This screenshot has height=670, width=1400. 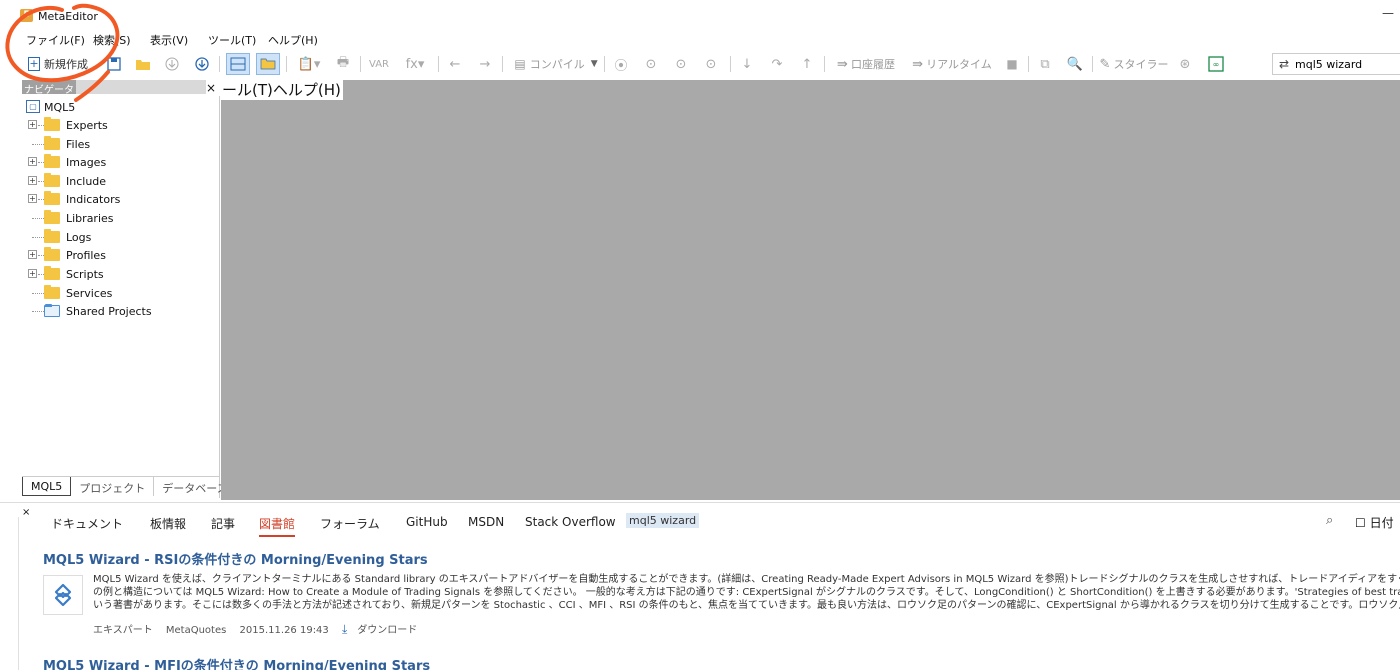 I want to click on download-disabled-icon, so click(x=172, y=64).